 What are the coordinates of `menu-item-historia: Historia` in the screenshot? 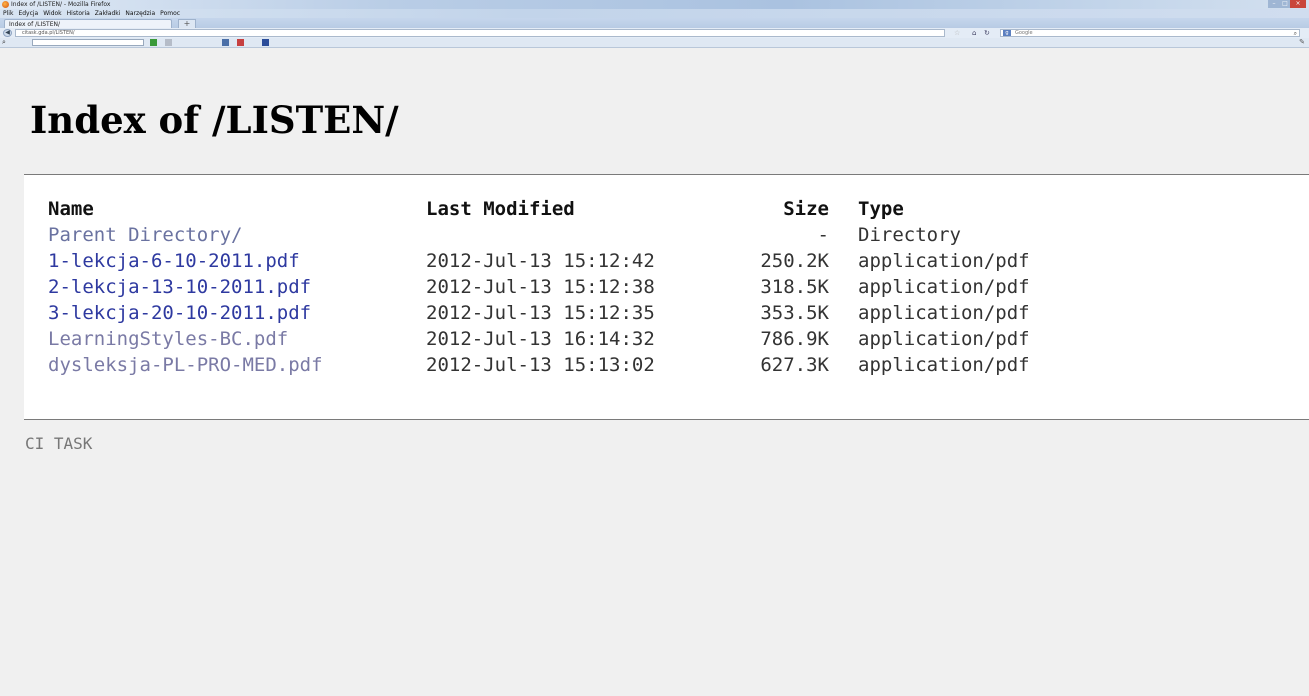 It's located at (78, 13).